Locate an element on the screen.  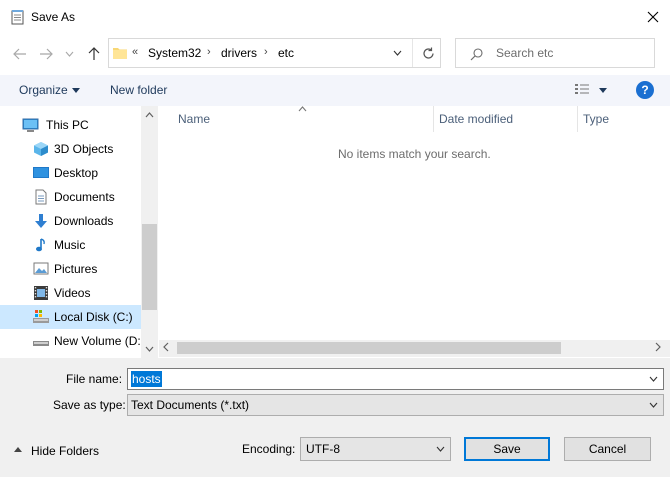
sidebar-item-local-disk-c: Local Disk (C:) is located at coordinates (70, 317).